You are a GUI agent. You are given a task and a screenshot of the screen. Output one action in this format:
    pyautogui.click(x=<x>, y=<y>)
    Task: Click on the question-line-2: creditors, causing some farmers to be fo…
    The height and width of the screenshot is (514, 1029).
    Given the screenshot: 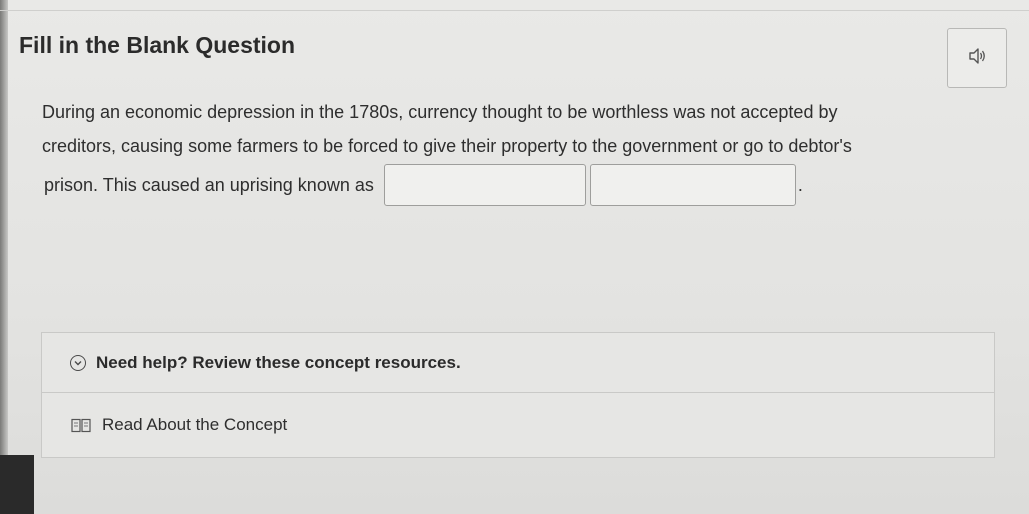 What is the action you would take?
    pyautogui.click(x=447, y=146)
    